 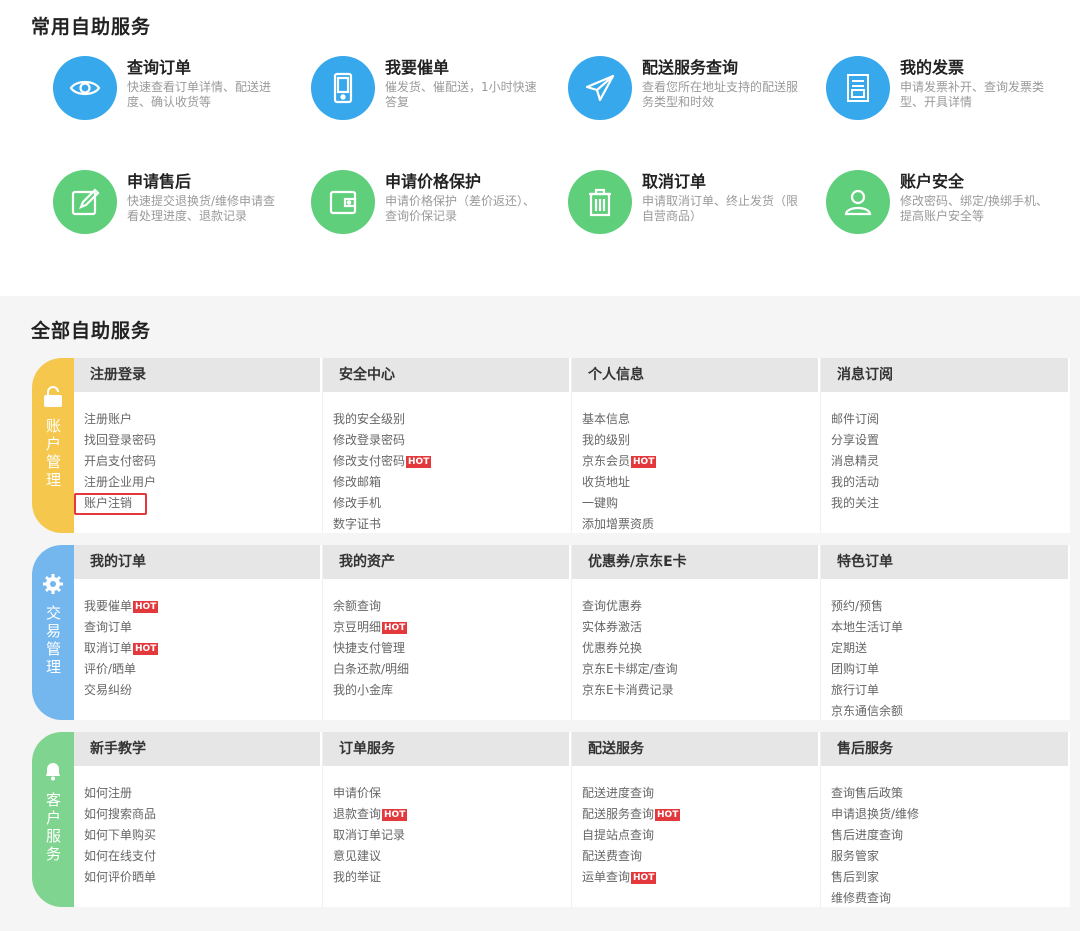 What do you see at coordinates (950, 606) in the screenshot?
I see `service-link: 预约/预售` at bounding box center [950, 606].